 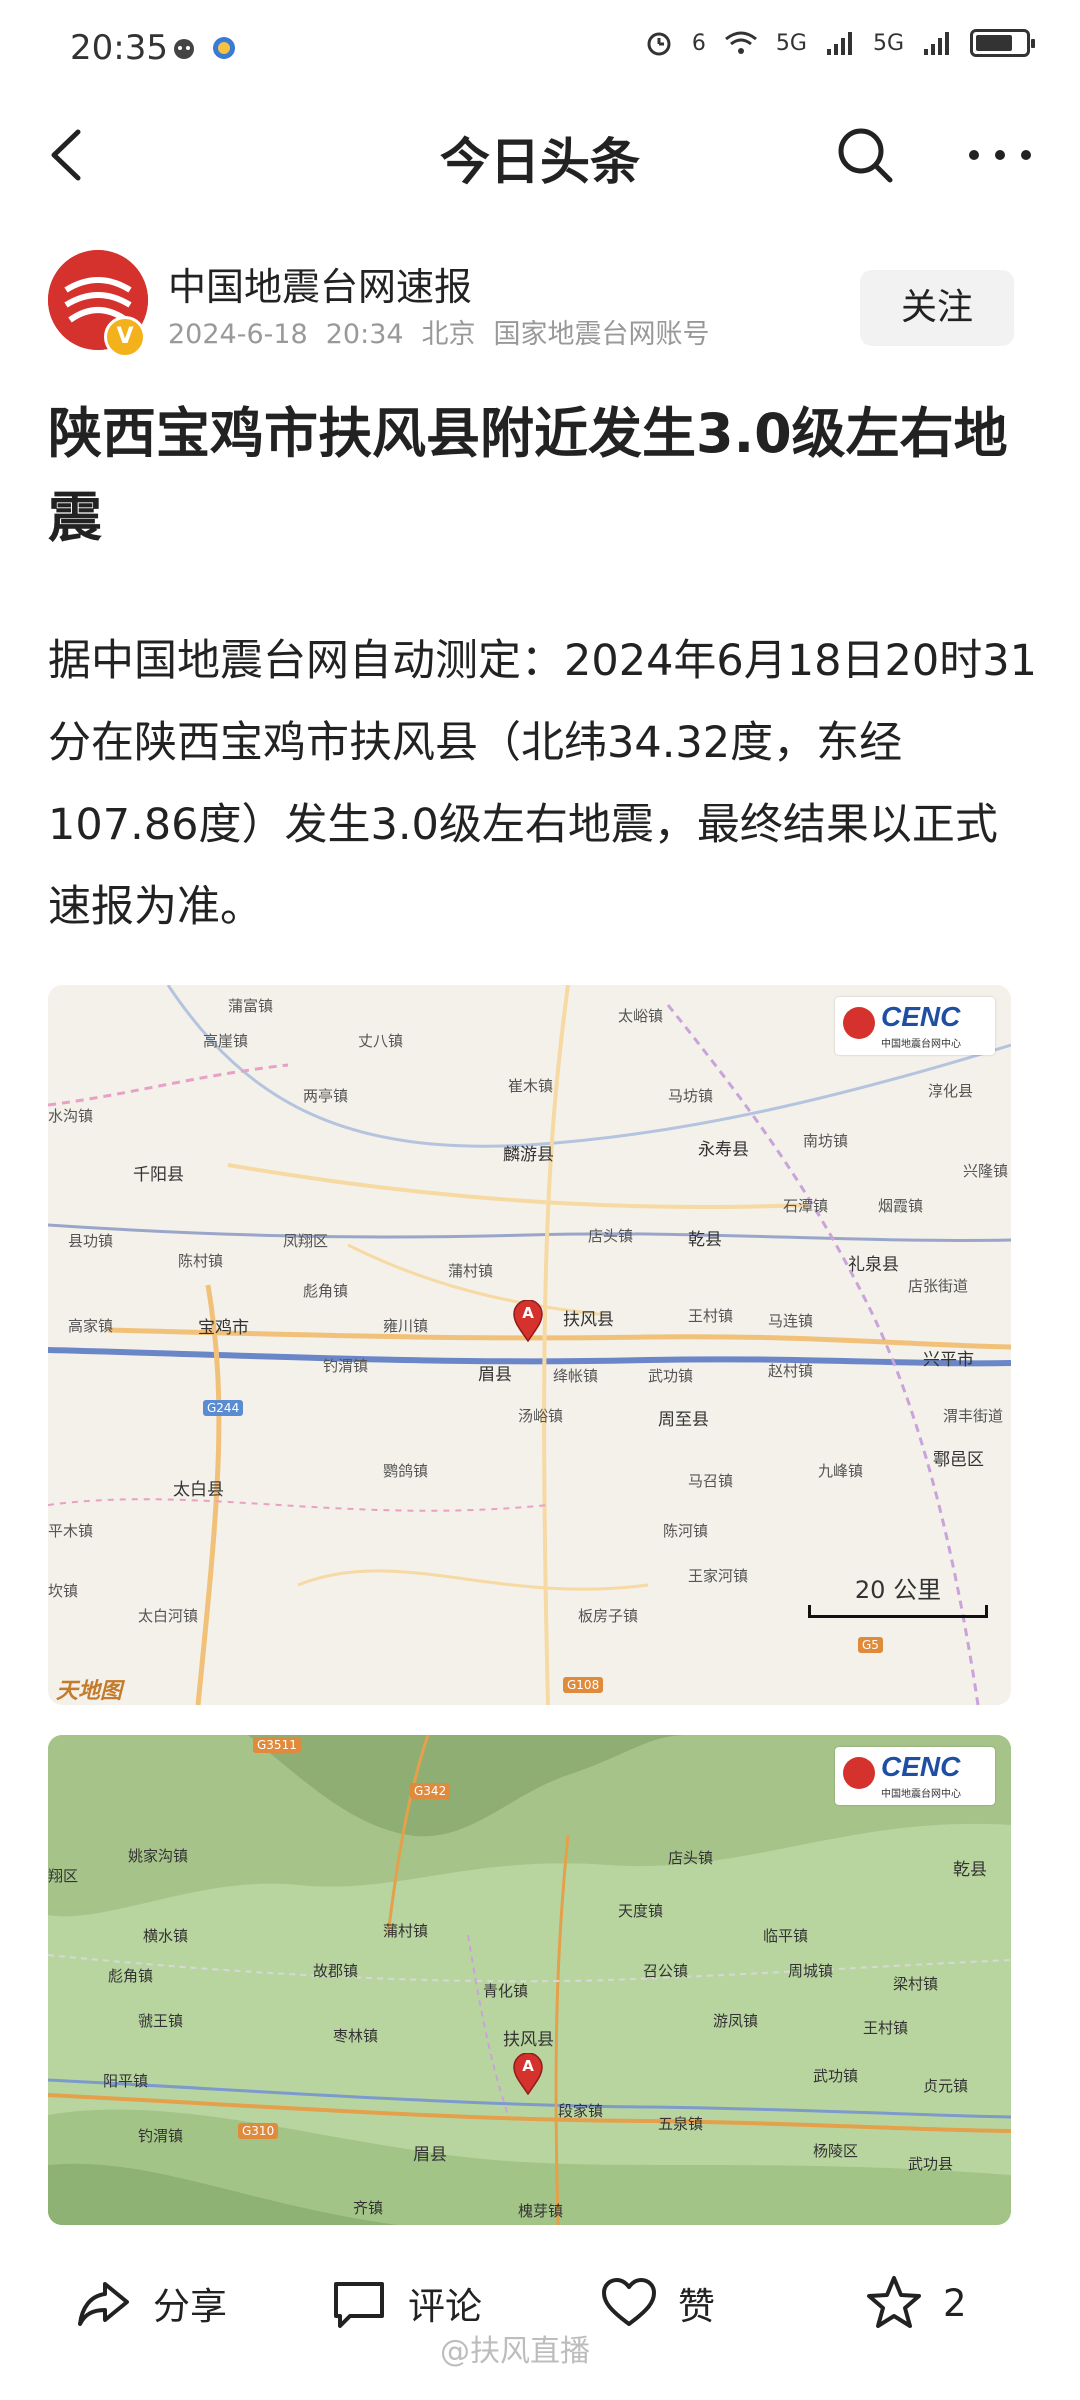 I want to click on map-place-label: 千阳县, so click(x=158, y=1175).